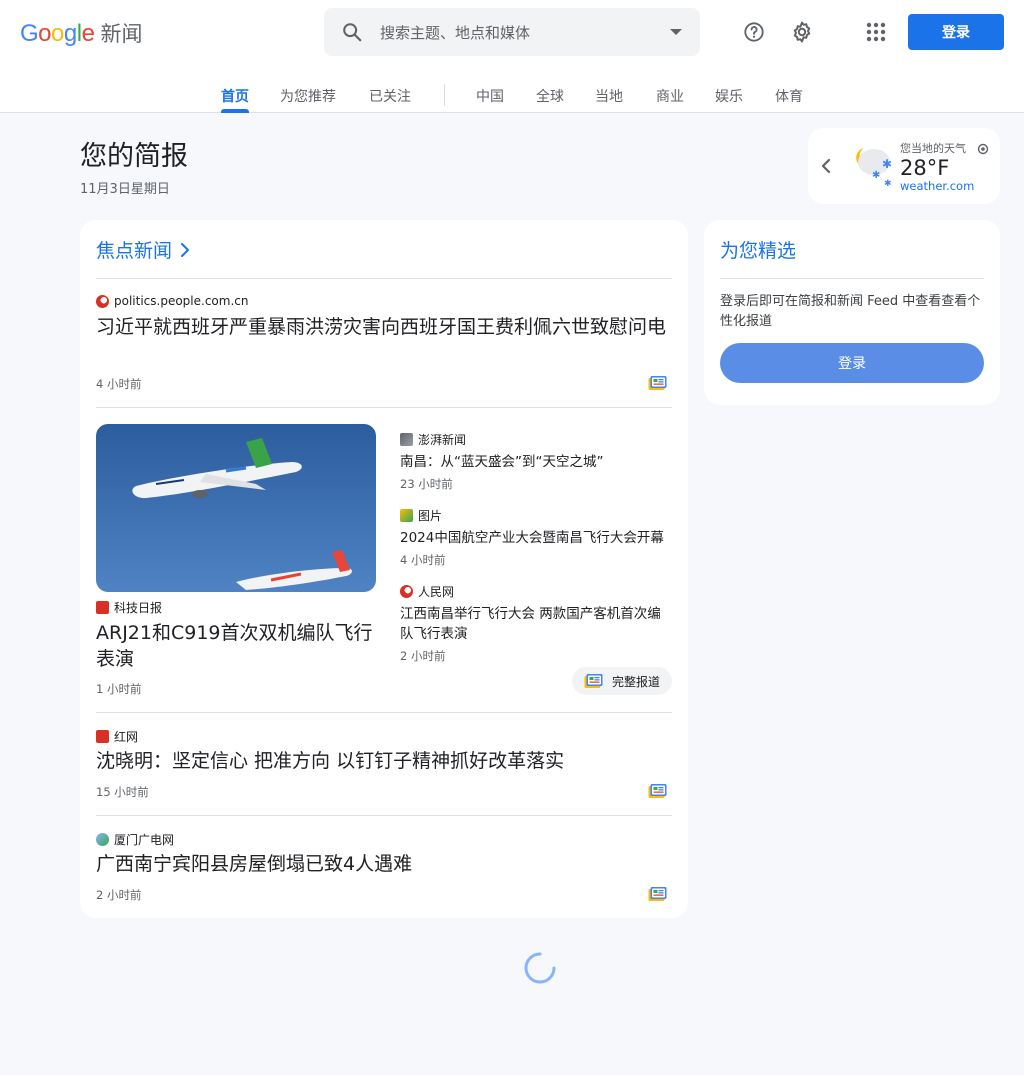 This screenshot has height=1075, width=1024. What do you see at coordinates (125, 189) in the screenshot?
I see `briefing-date: 11月3日星期日` at bounding box center [125, 189].